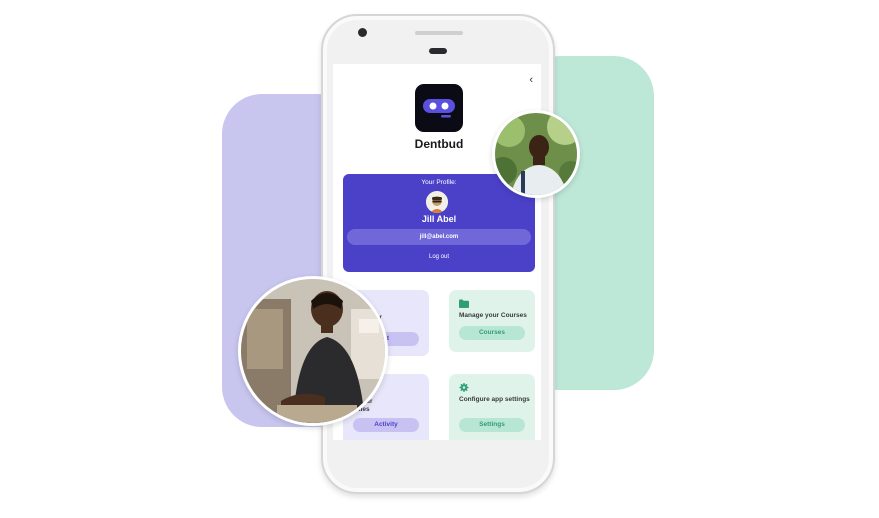  Describe the element at coordinates (464, 303) in the screenshot. I see `folder-icon` at that location.